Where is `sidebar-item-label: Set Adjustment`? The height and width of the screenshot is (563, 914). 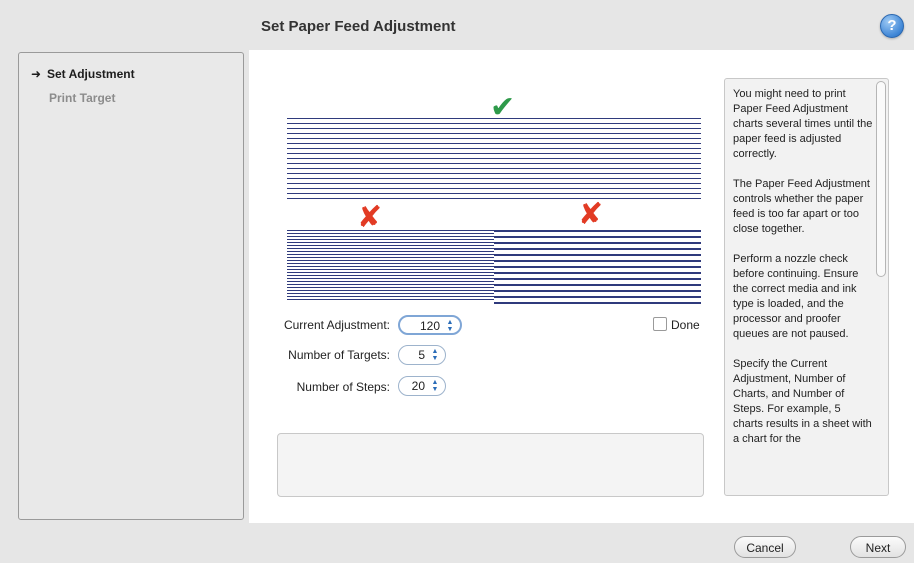
sidebar-item-label: Set Adjustment is located at coordinates (91, 74).